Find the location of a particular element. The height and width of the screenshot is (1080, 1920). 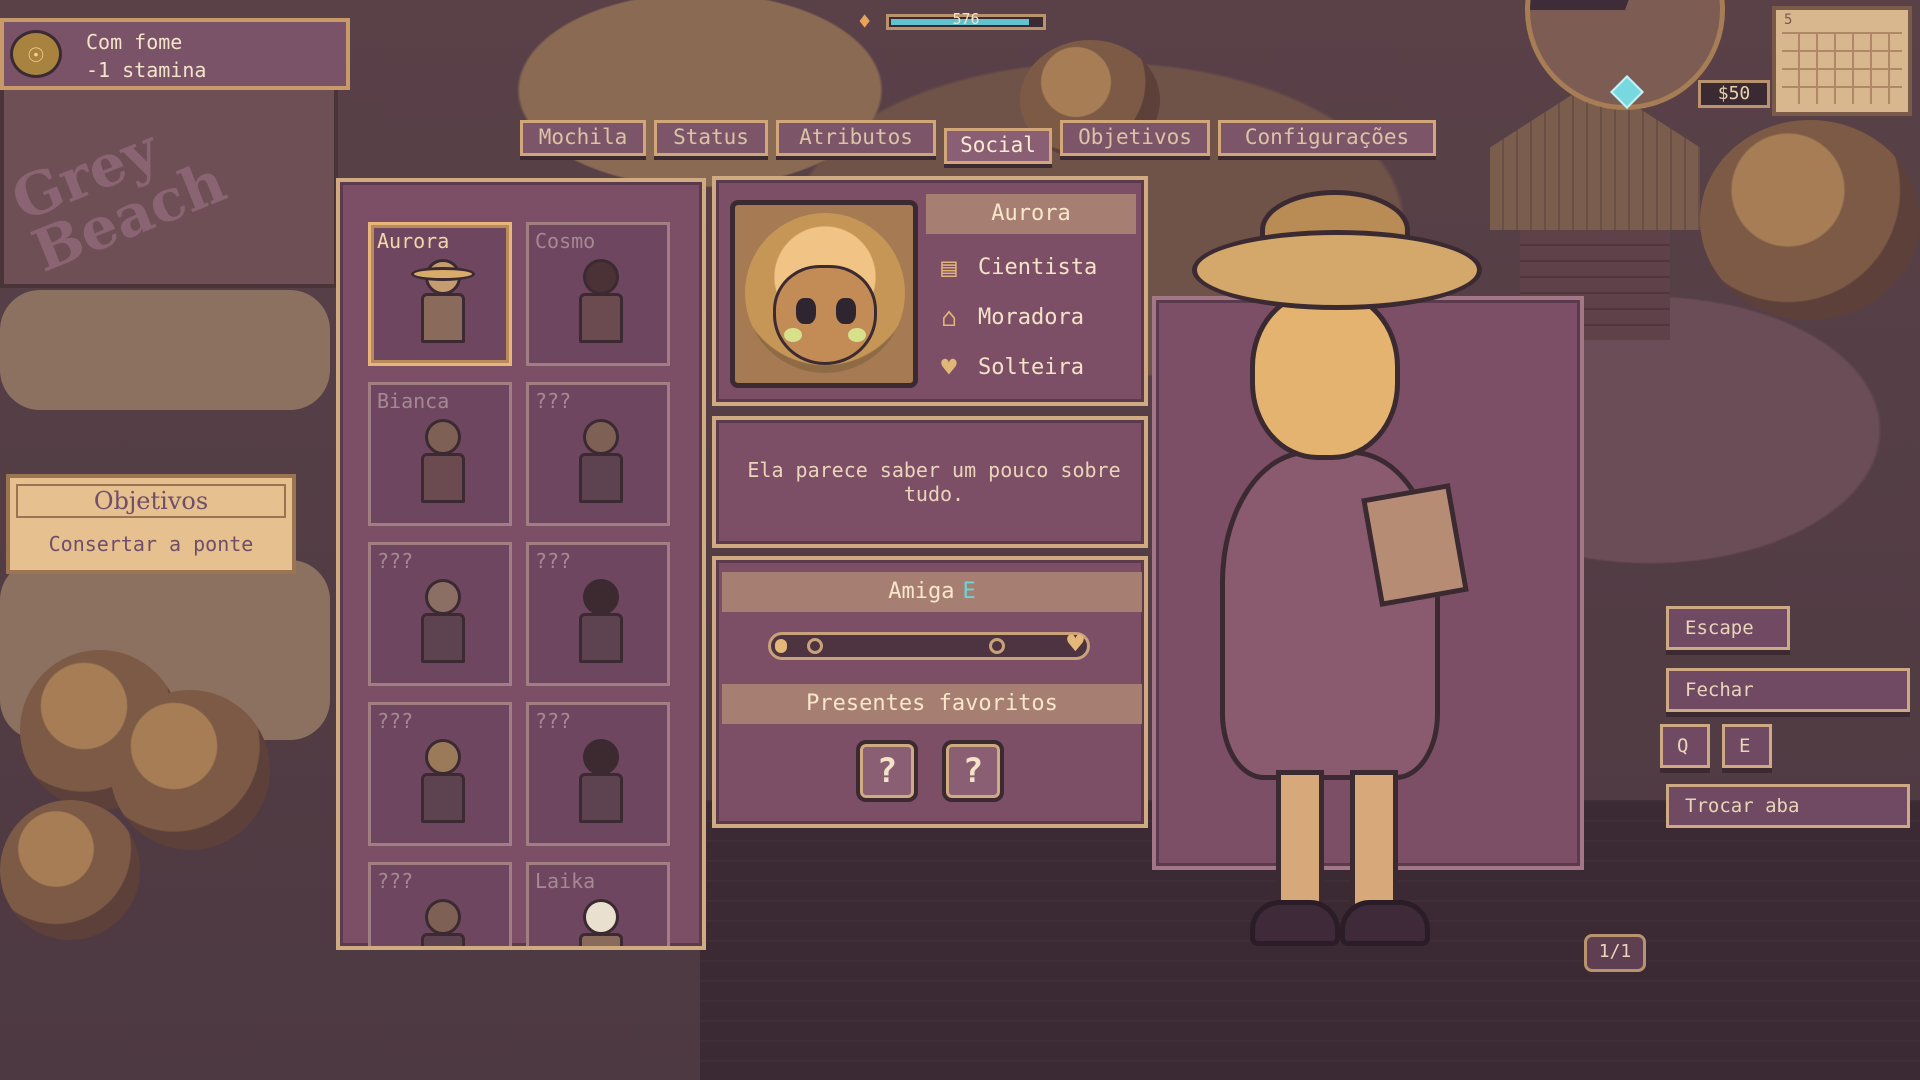

calendar-grid is located at coordinates (1842, 68).